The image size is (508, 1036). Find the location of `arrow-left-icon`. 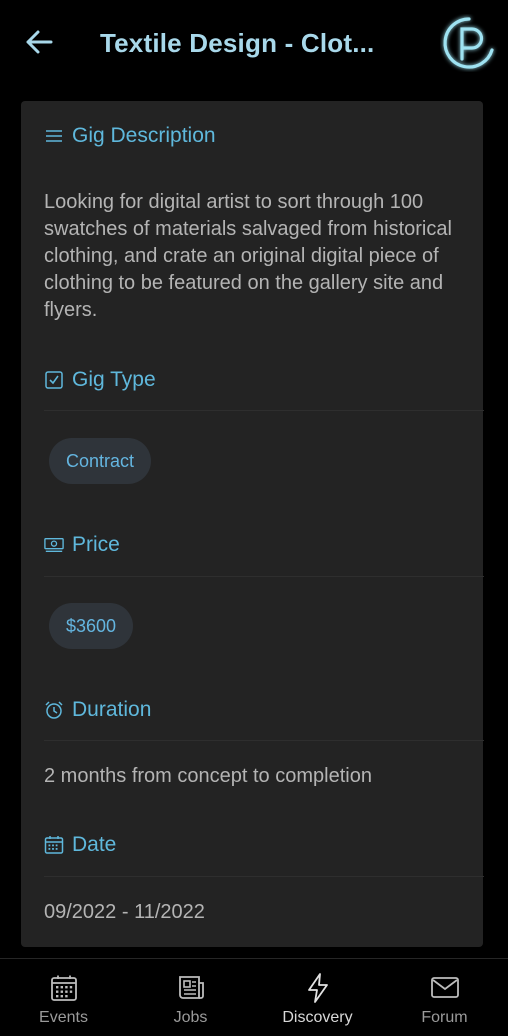

arrow-left-icon is located at coordinates (39, 42).